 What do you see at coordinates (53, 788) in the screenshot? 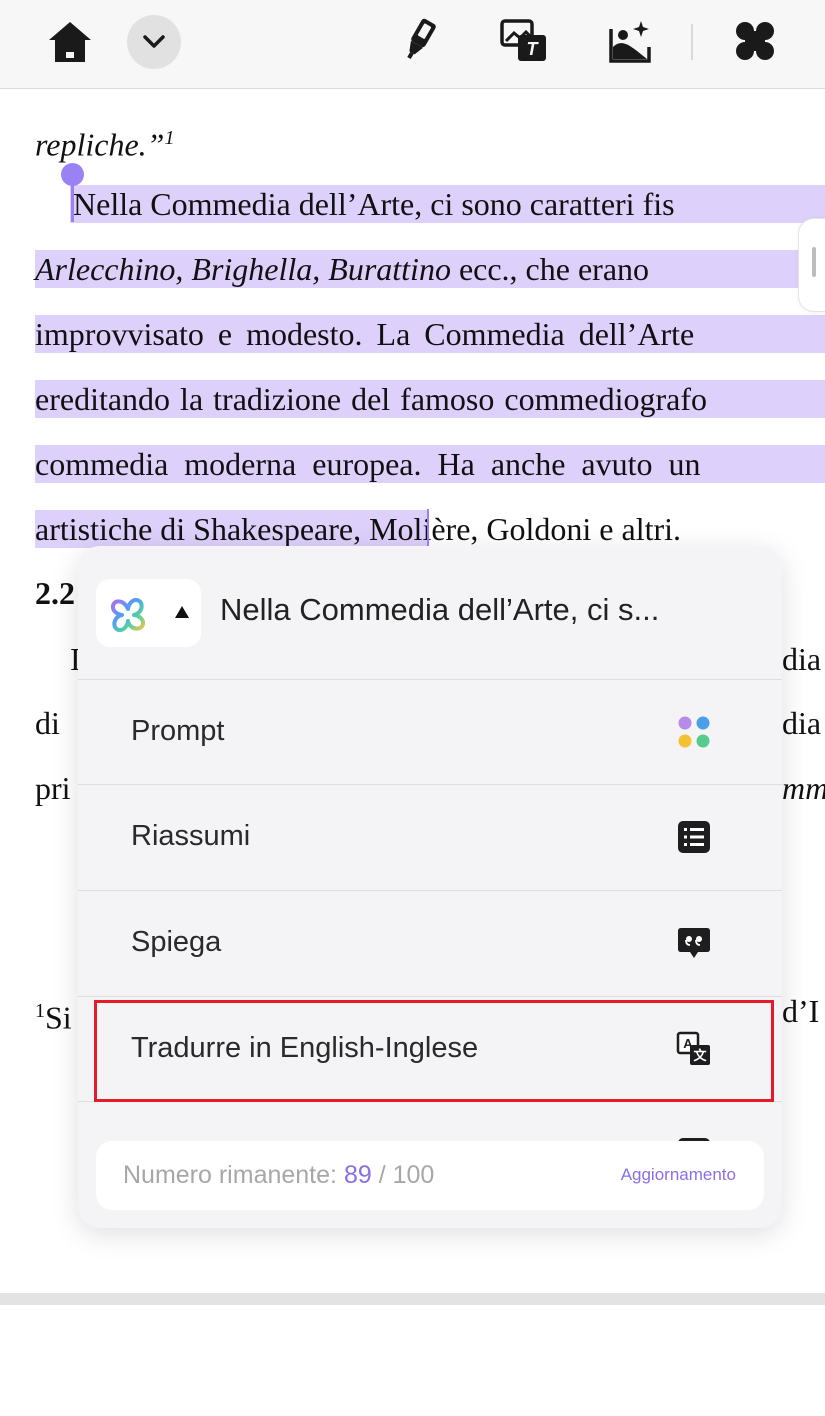
I see `doc-fragment: pri` at bounding box center [53, 788].